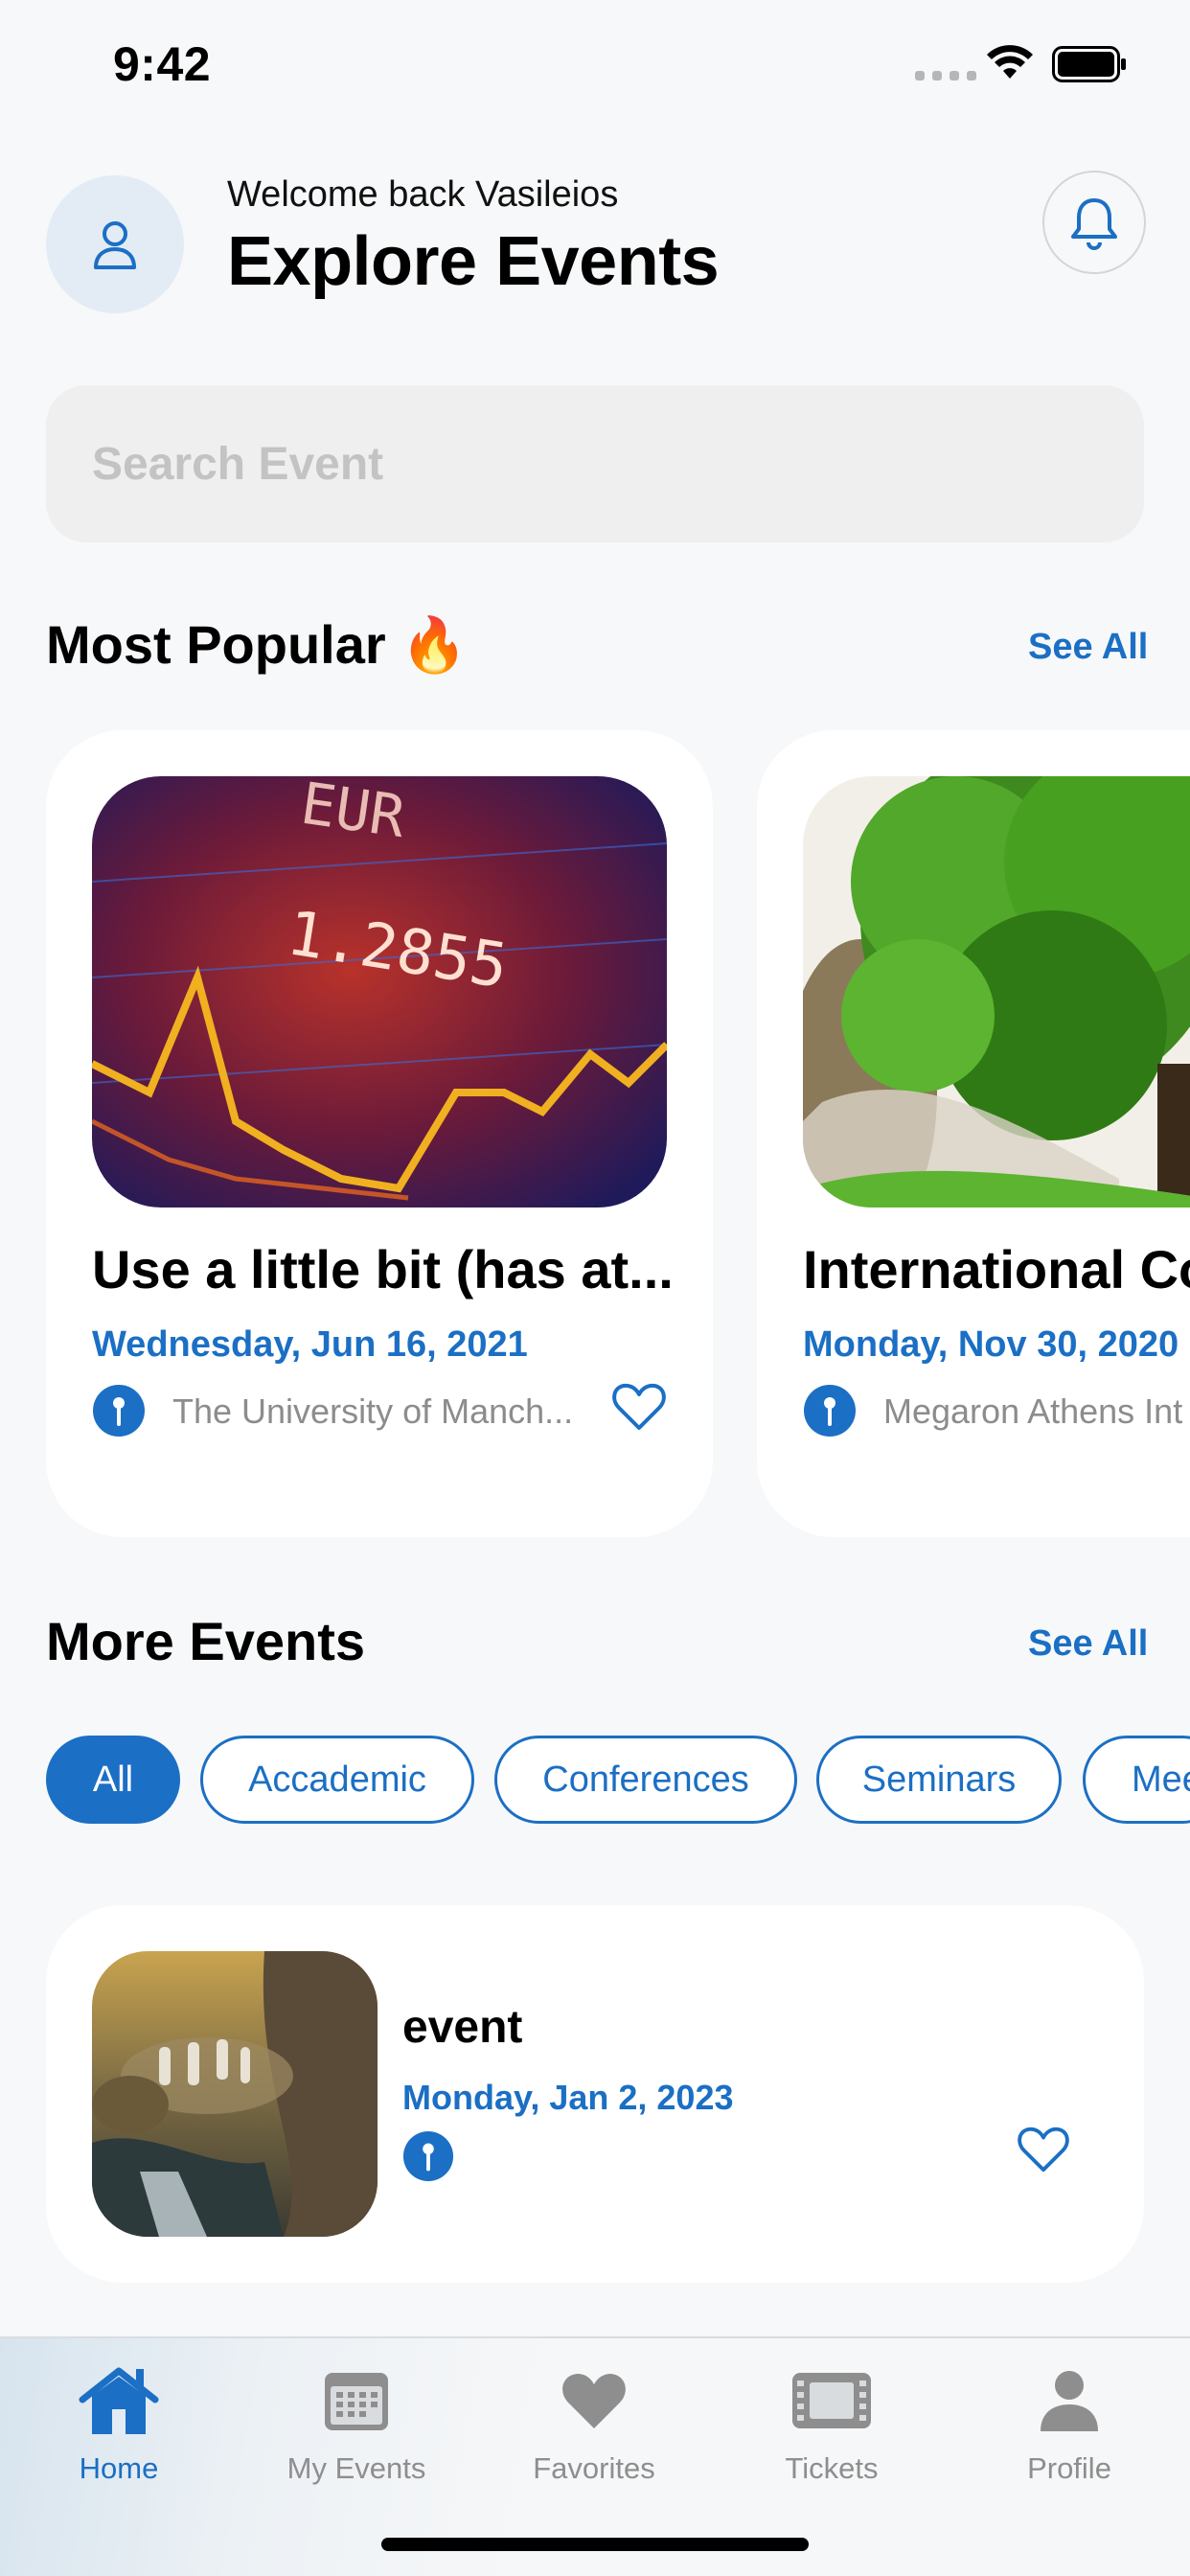 The height and width of the screenshot is (2576, 1190). What do you see at coordinates (337, 1780) in the screenshot?
I see `chip-accademic: Accademic` at bounding box center [337, 1780].